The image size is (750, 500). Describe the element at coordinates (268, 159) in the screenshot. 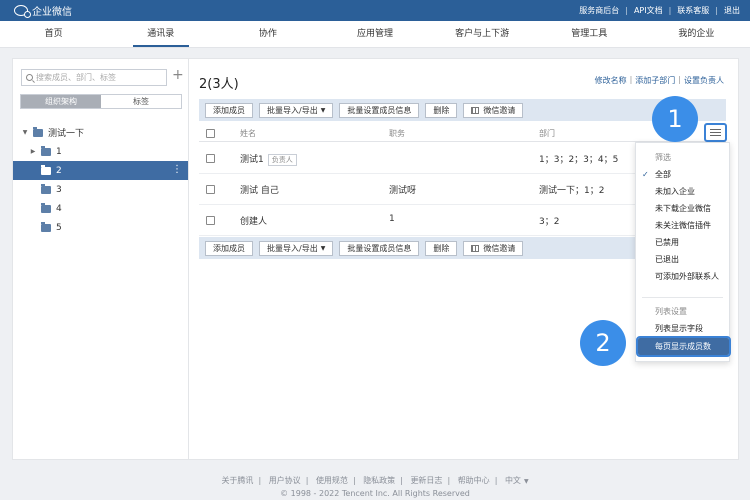

I see `member-name-cell: 测试1 负责人` at that location.